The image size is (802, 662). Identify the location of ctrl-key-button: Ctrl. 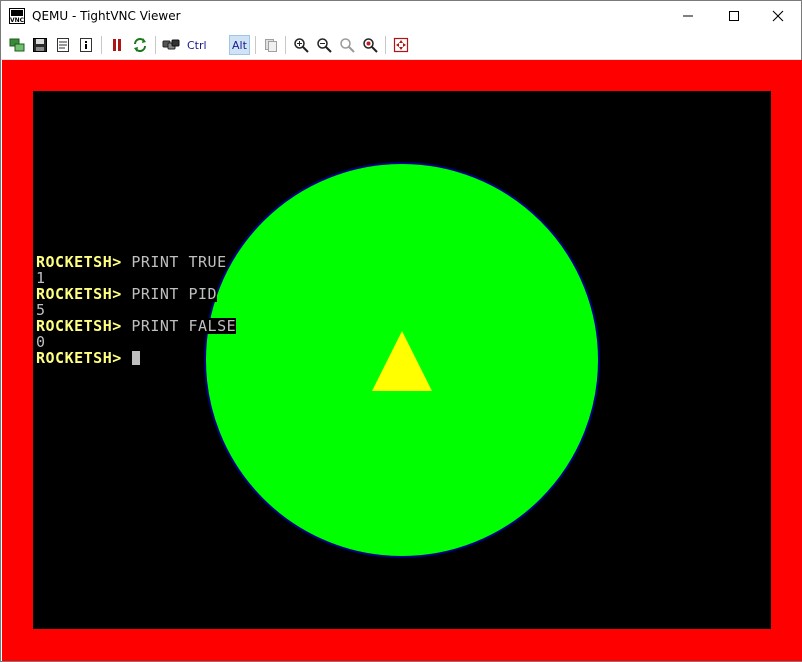
(197, 45).